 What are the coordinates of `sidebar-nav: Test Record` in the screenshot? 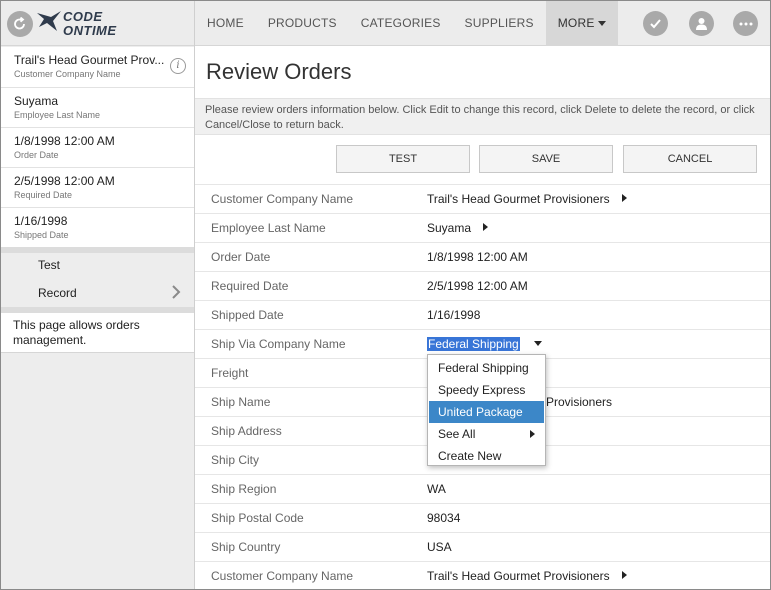 It's located at (97, 281).